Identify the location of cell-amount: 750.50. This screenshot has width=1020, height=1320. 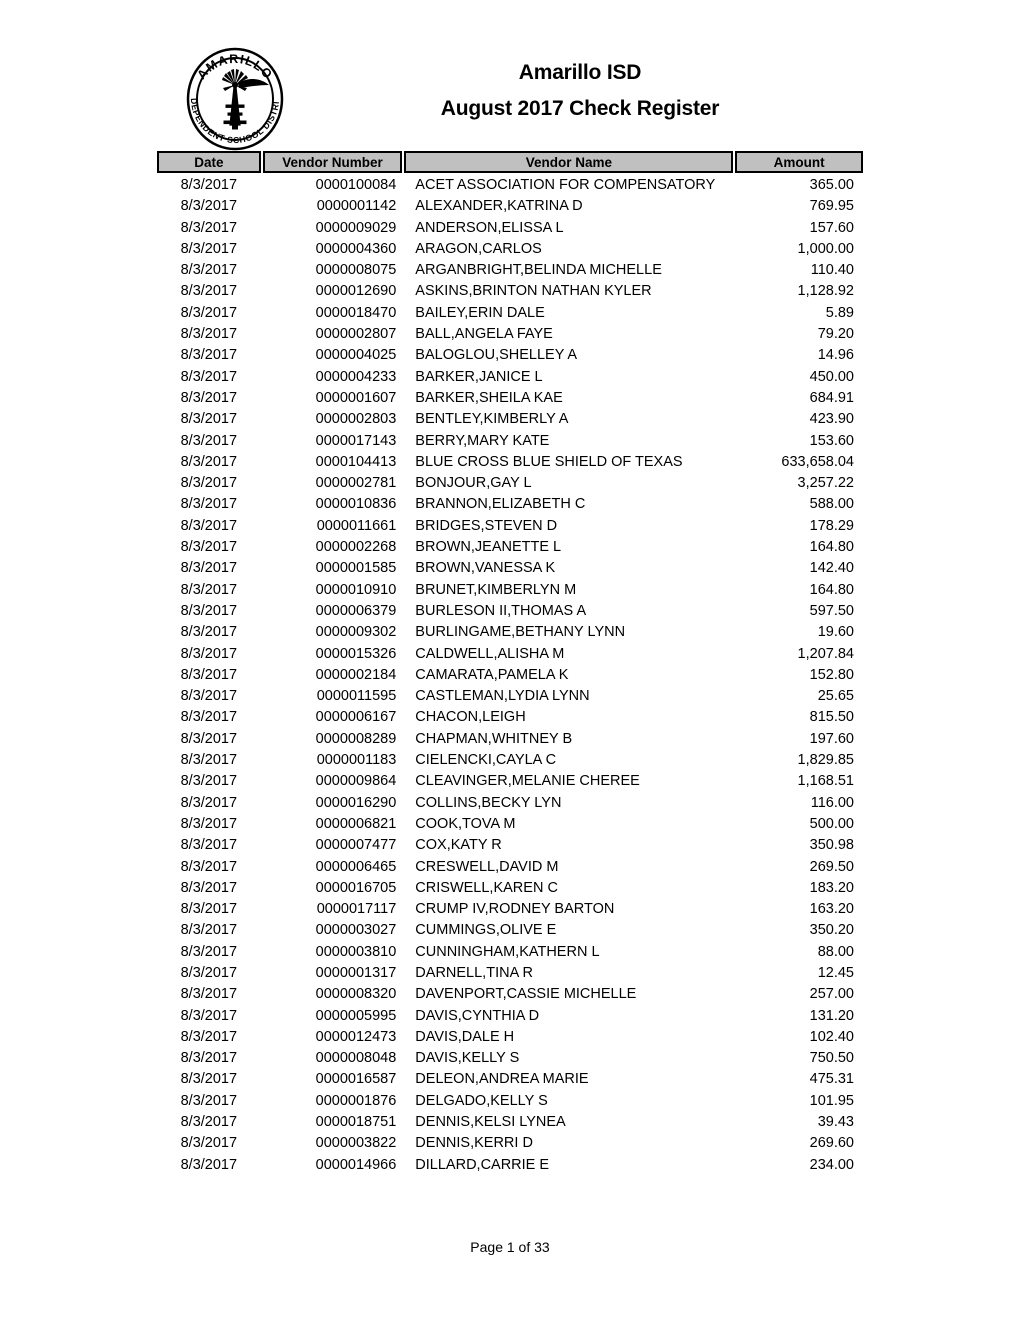
(831, 1058).